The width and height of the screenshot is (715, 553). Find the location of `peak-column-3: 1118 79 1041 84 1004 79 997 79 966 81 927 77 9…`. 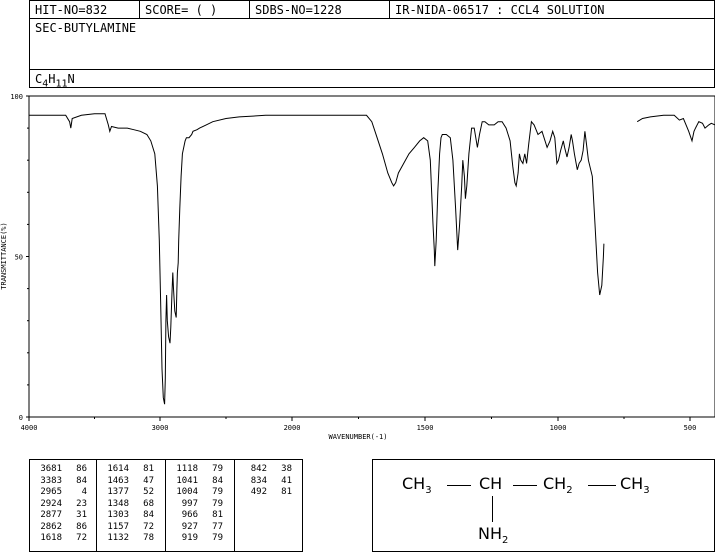

peak-column-3: 1118 79 1041 84 1004 79 997 79 966 81 927 77 9… is located at coordinates (200, 505).